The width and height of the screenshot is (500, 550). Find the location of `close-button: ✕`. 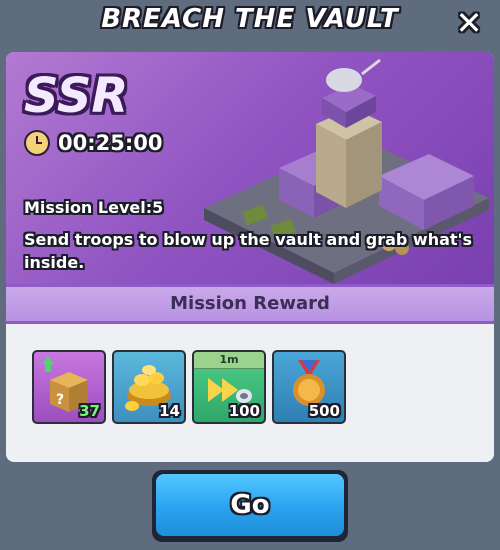

close-button: ✕ is located at coordinates (469, 23).